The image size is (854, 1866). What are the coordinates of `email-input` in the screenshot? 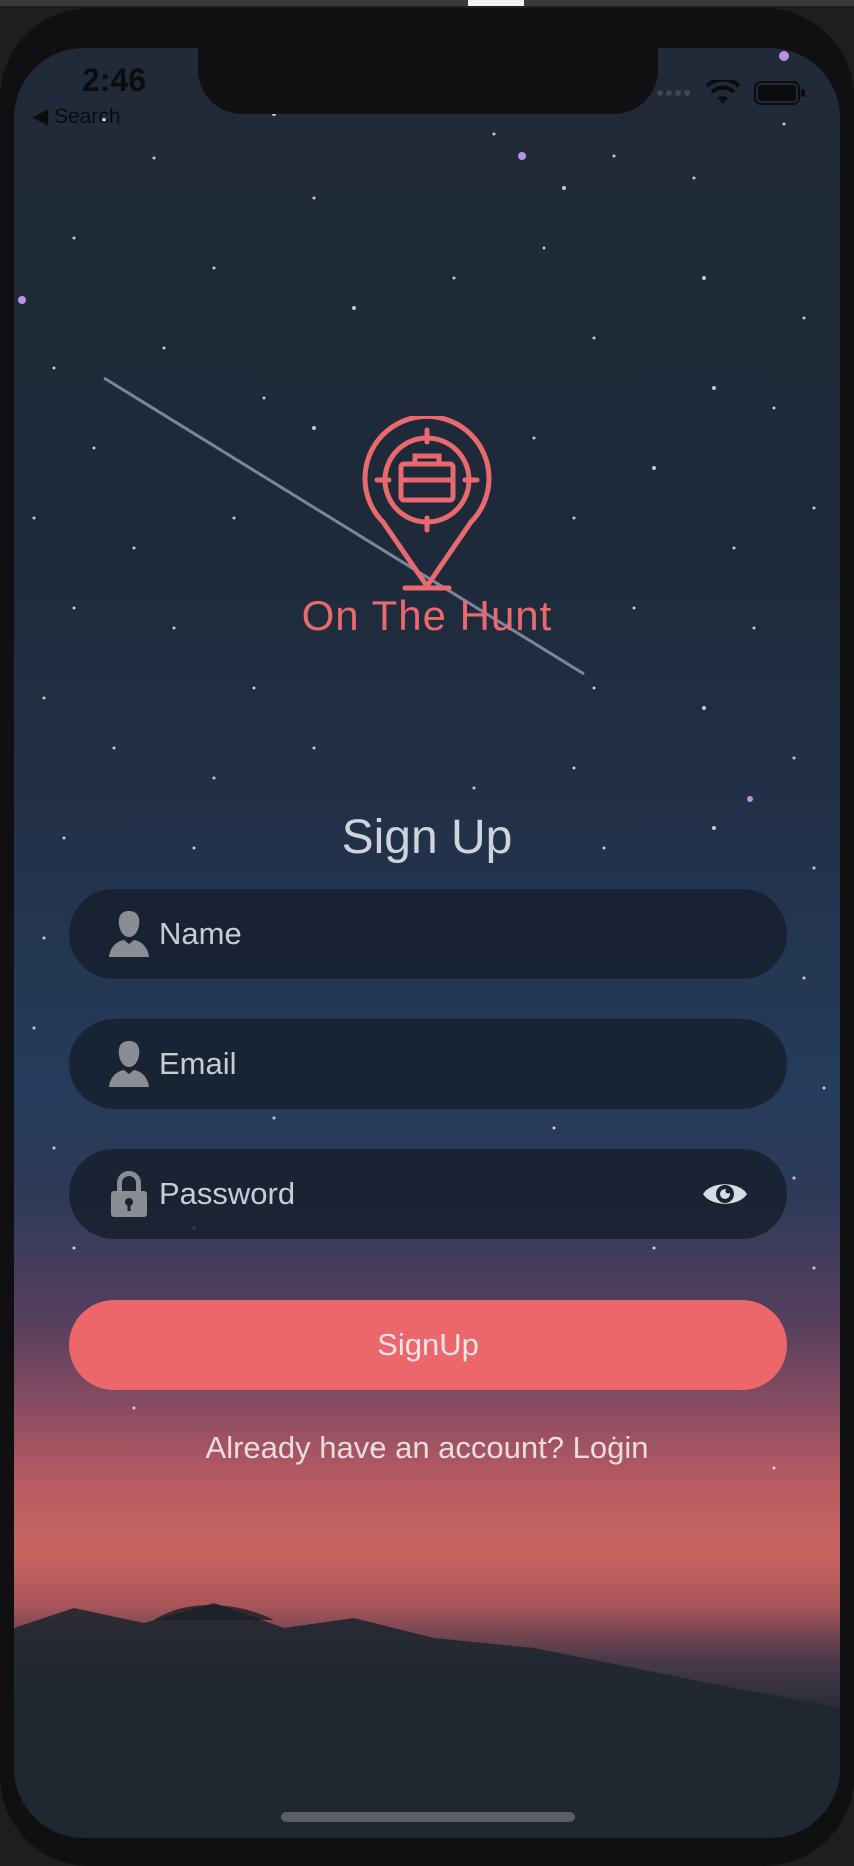 It's located at (429, 1064).